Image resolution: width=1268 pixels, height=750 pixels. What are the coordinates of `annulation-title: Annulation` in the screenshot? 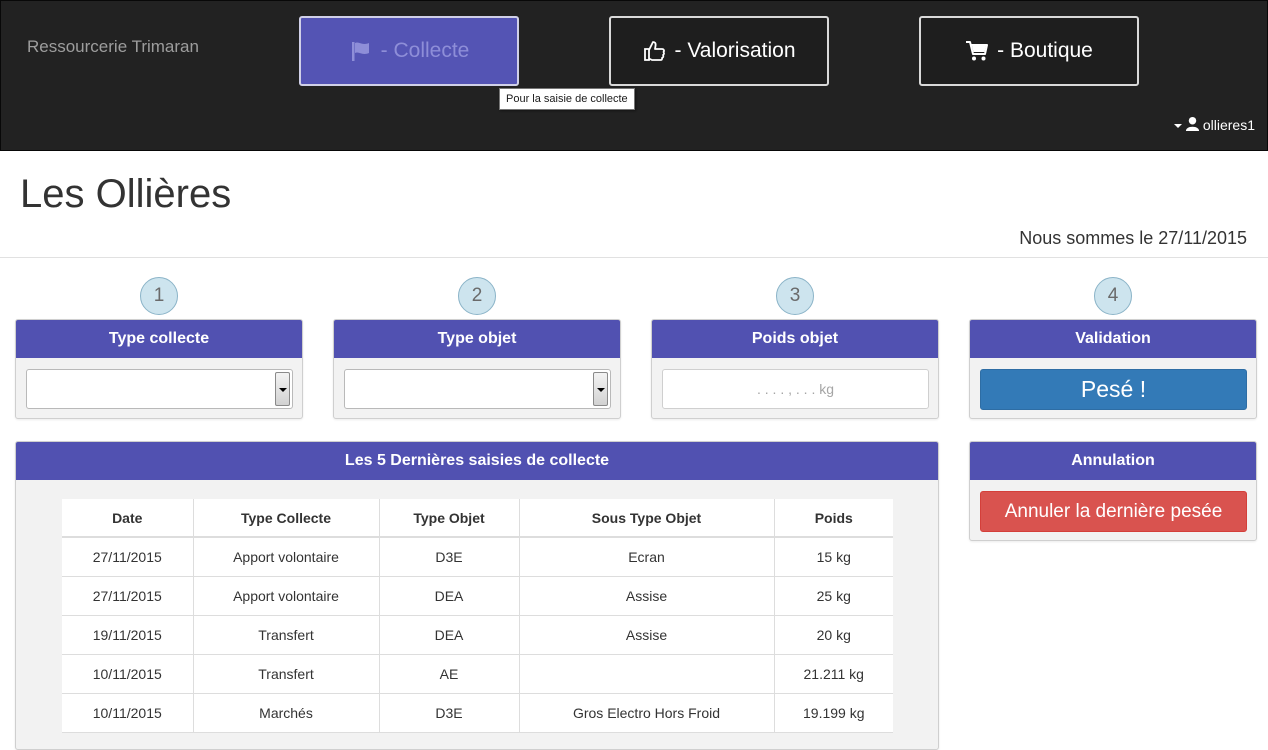 It's located at (1113, 461).